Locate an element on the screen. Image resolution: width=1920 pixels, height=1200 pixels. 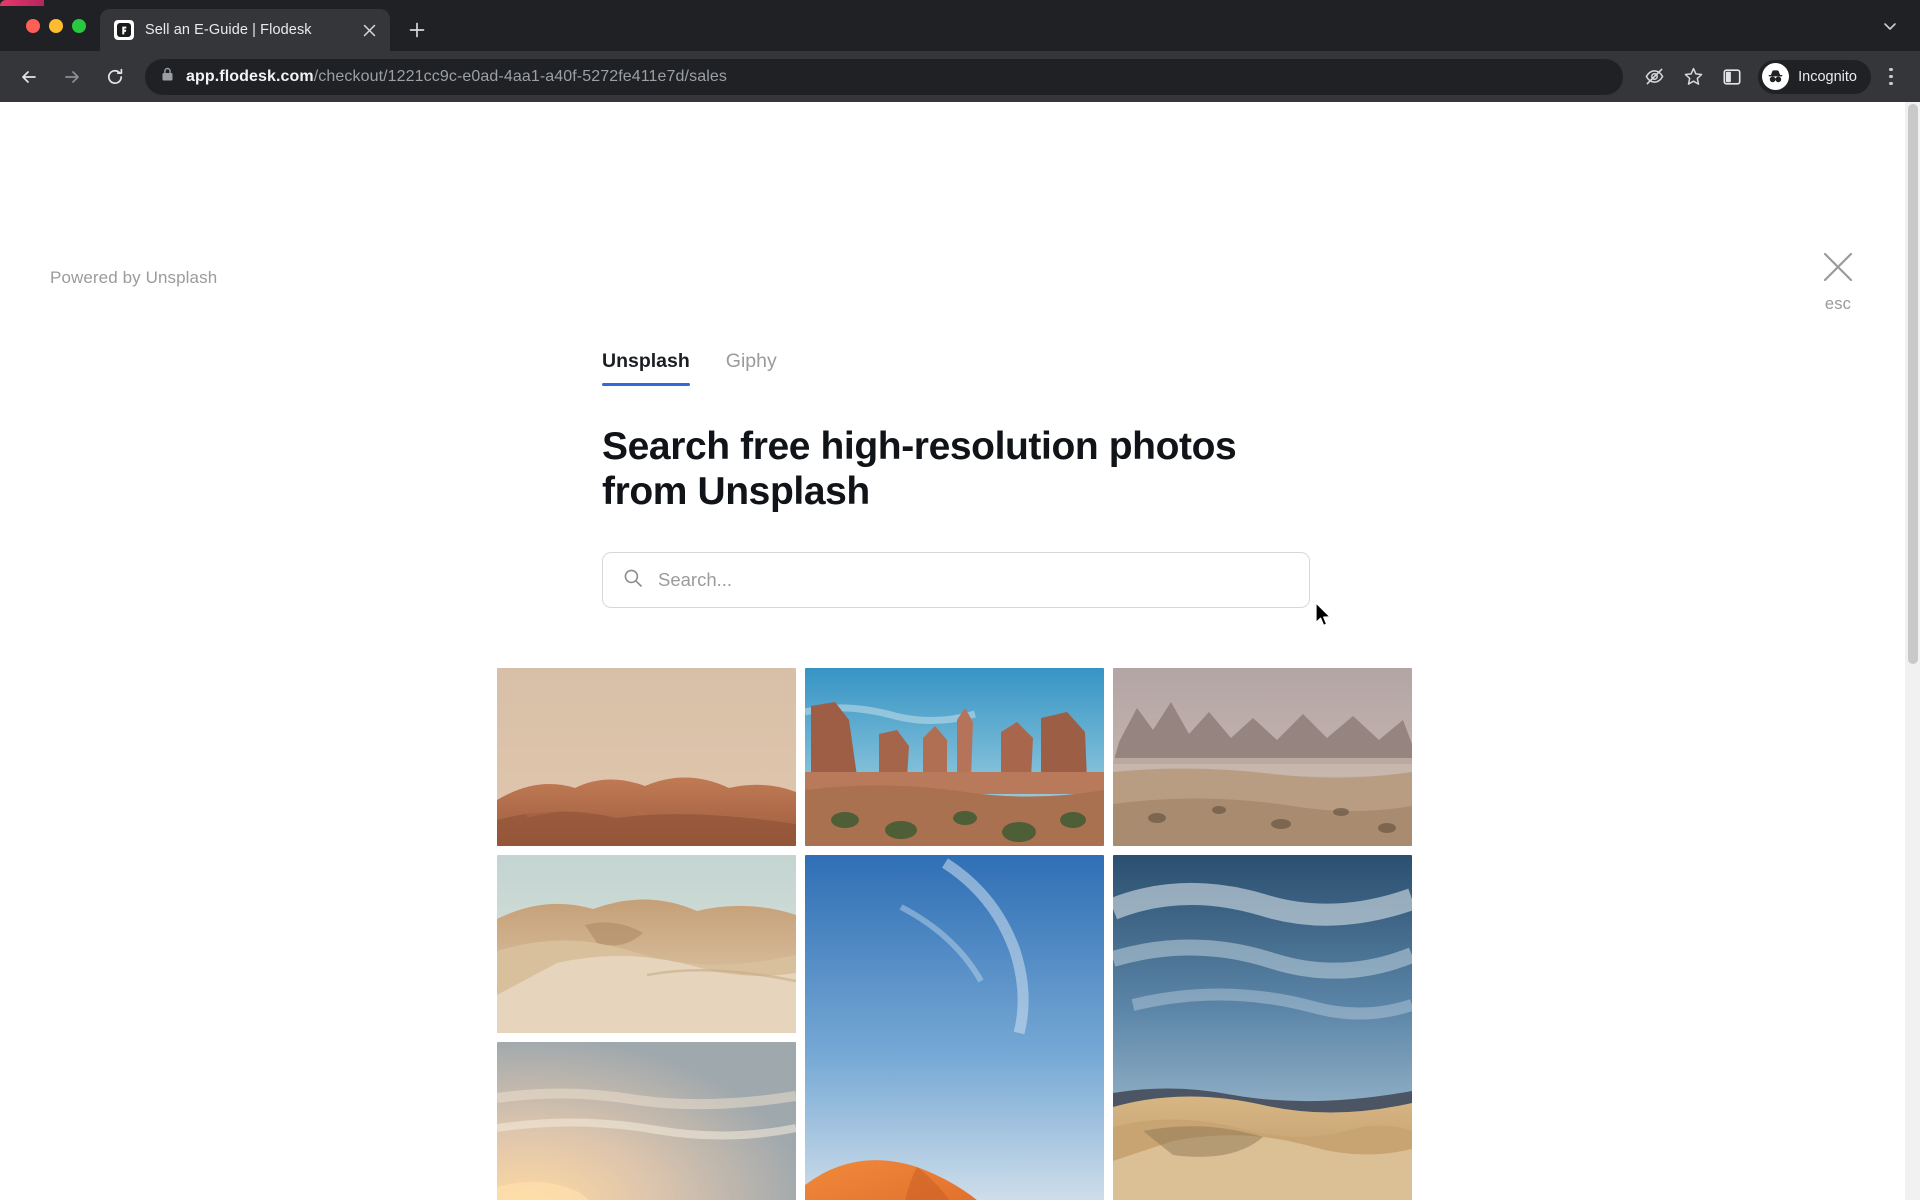
search-icon is located at coordinates (633, 580).